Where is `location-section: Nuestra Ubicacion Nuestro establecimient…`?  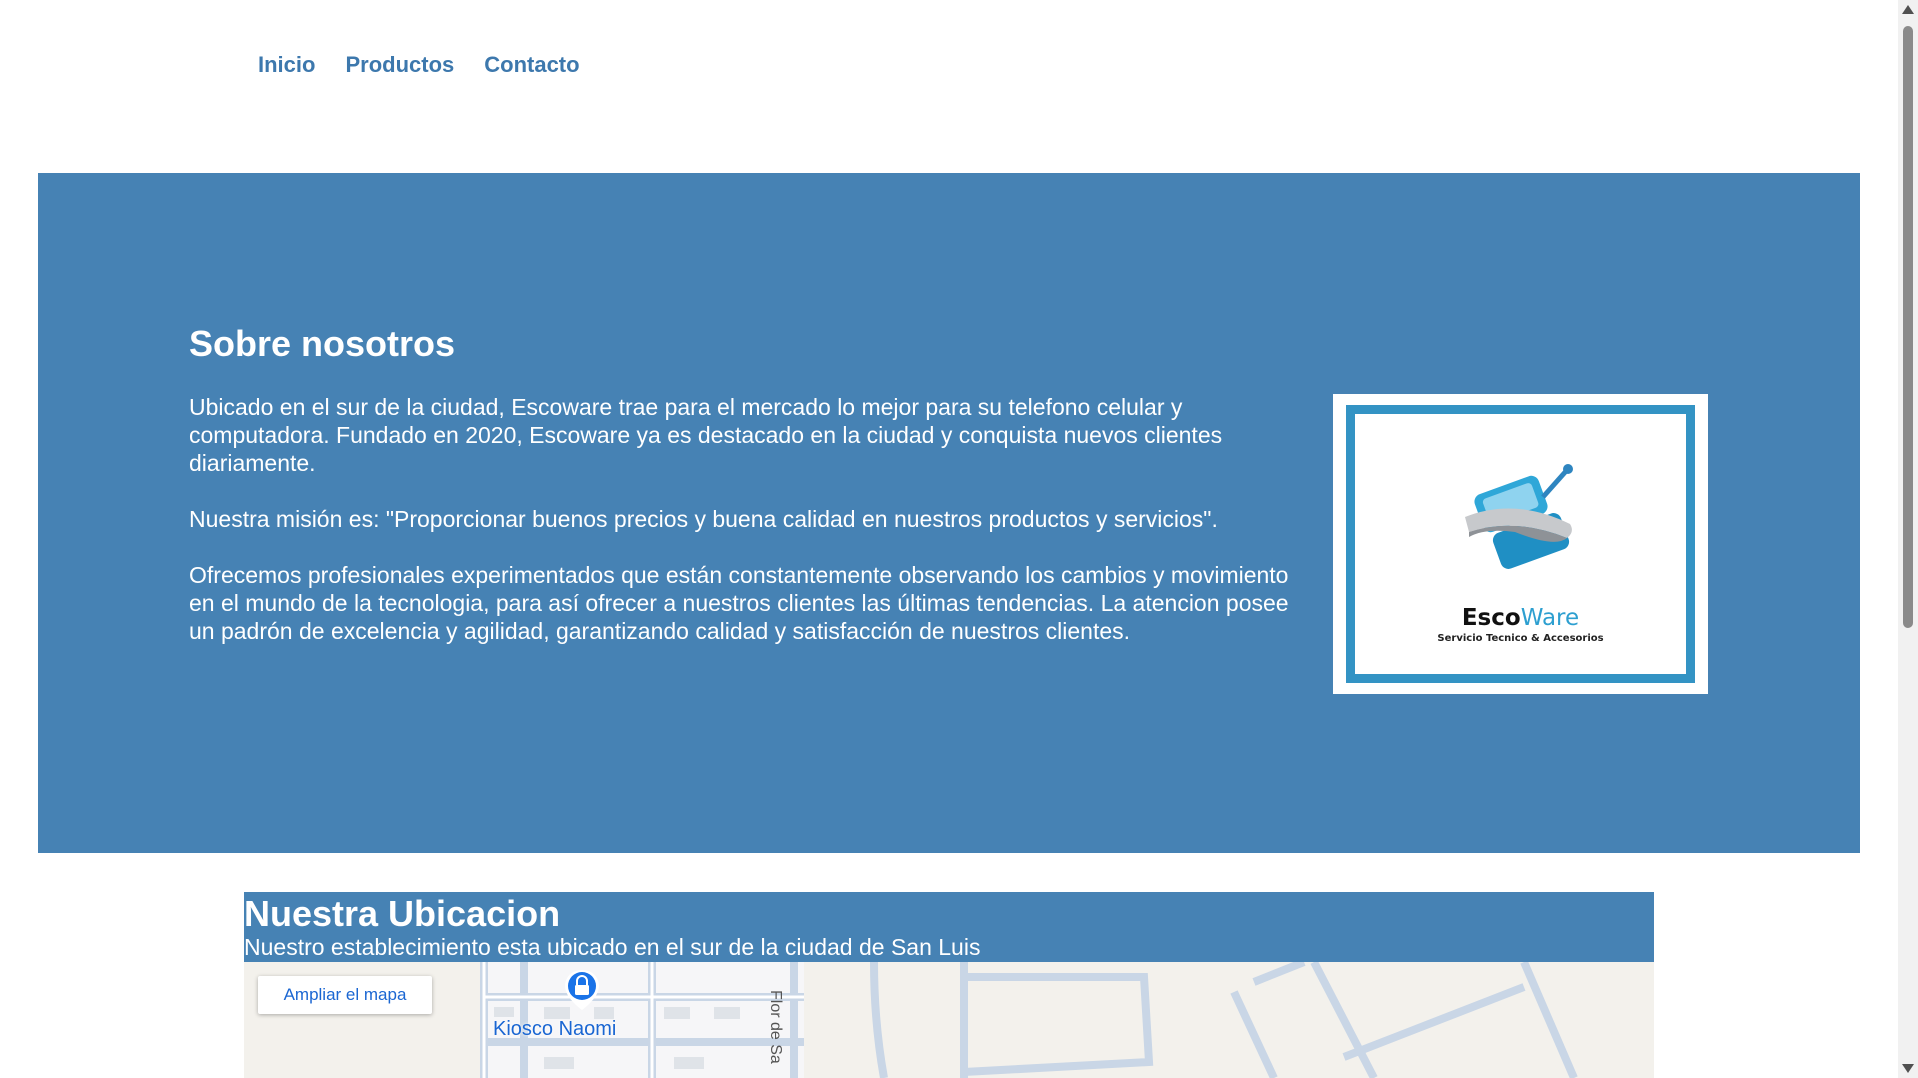
location-section: Nuestra Ubicacion Nuestro establecimient… is located at coordinates (949, 985).